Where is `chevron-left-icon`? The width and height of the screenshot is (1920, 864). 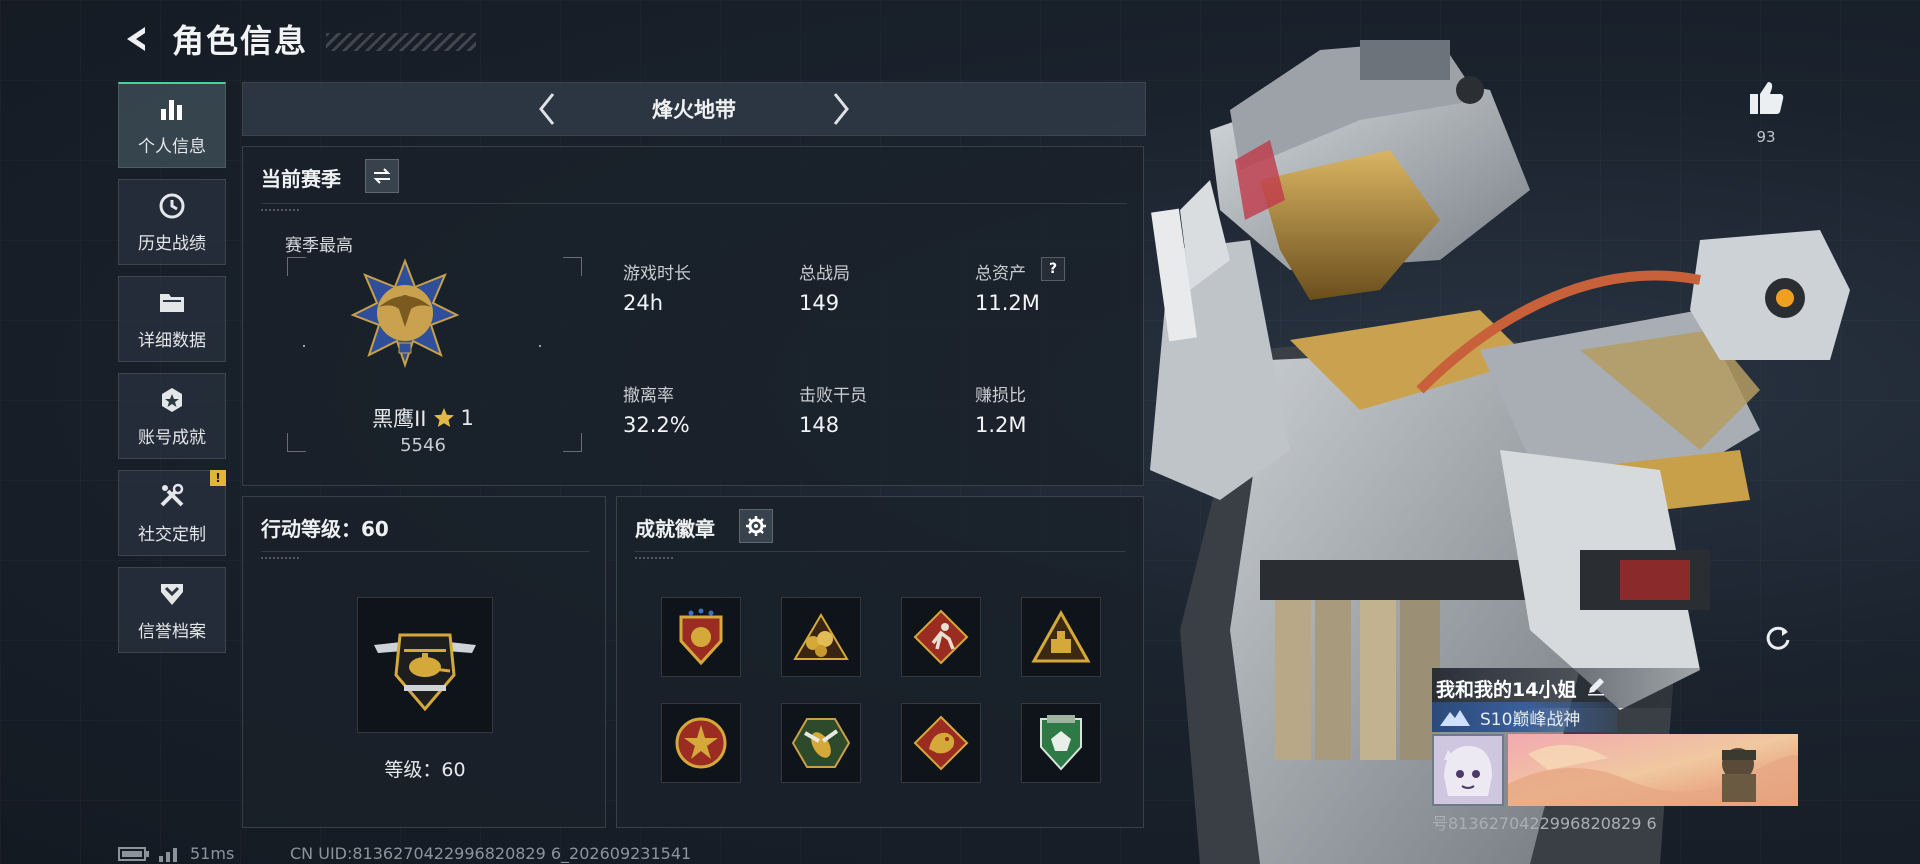
chevron-left-icon is located at coordinates (547, 109).